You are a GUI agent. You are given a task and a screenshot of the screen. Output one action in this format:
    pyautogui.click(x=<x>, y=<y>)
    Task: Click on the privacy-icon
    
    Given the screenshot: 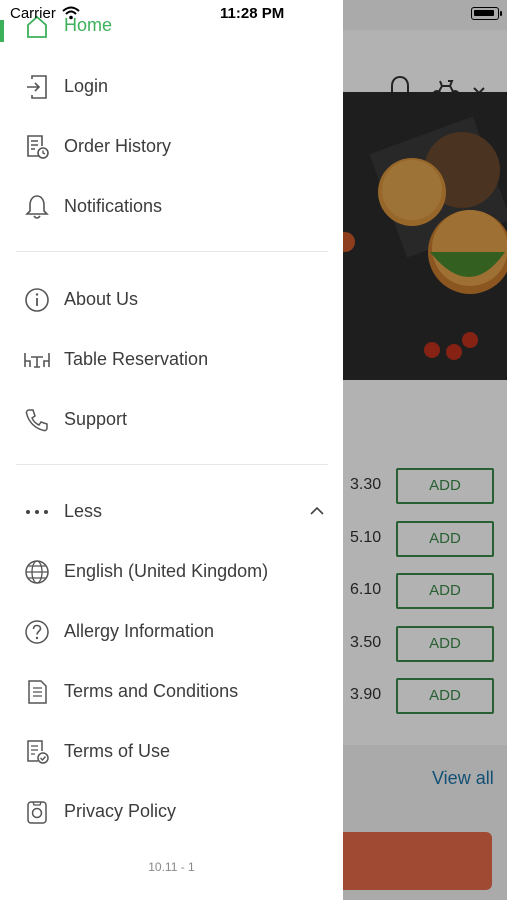 What is the action you would take?
    pyautogui.click(x=37, y=812)
    